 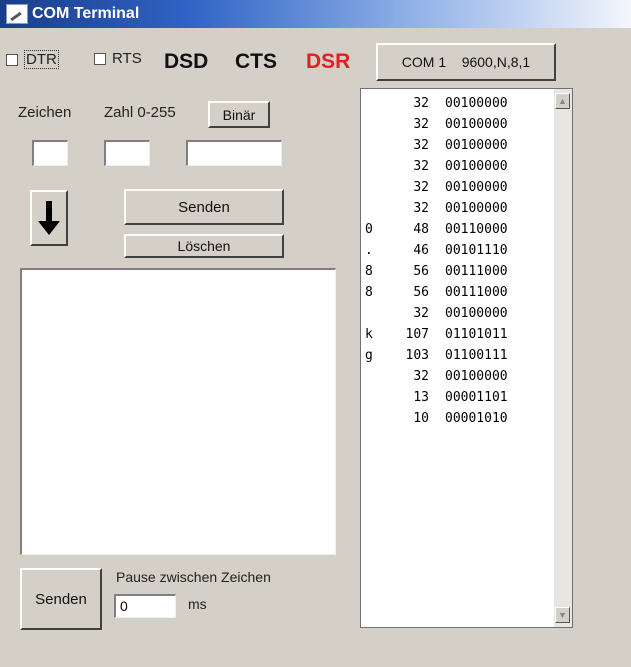 I want to click on list-item: g 103 01100111, so click(x=455, y=355).